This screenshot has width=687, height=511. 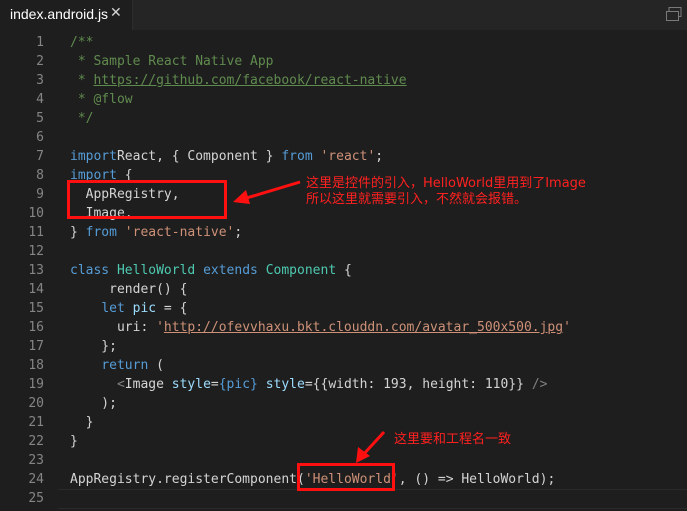 What do you see at coordinates (446, 183) in the screenshot?
I see `annotation-import-note-1: 这里是控件的引入，HelloWorld里用到了Image` at bounding box center [446, 183].